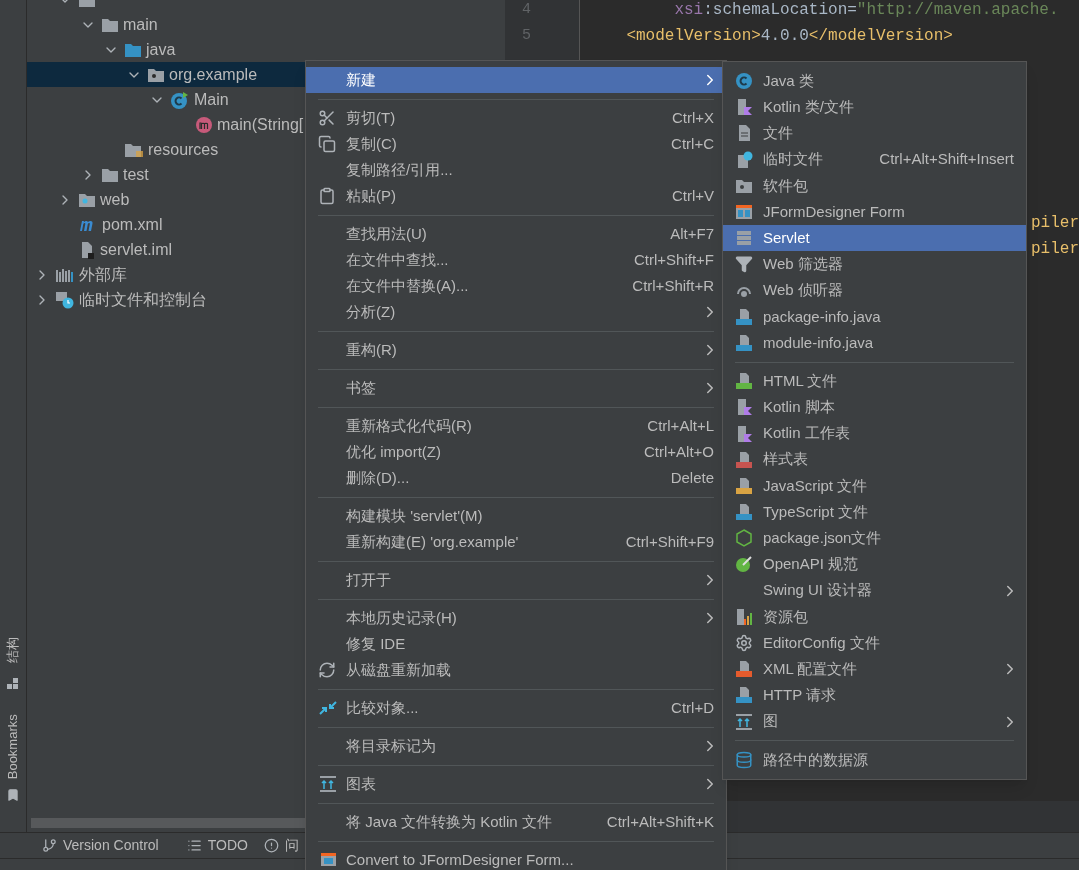 The width and height of the screenshot is (1079, 870). Describe the element at coordinates (744, 485) in the screenshot. I see `js-file-icon` at that location.